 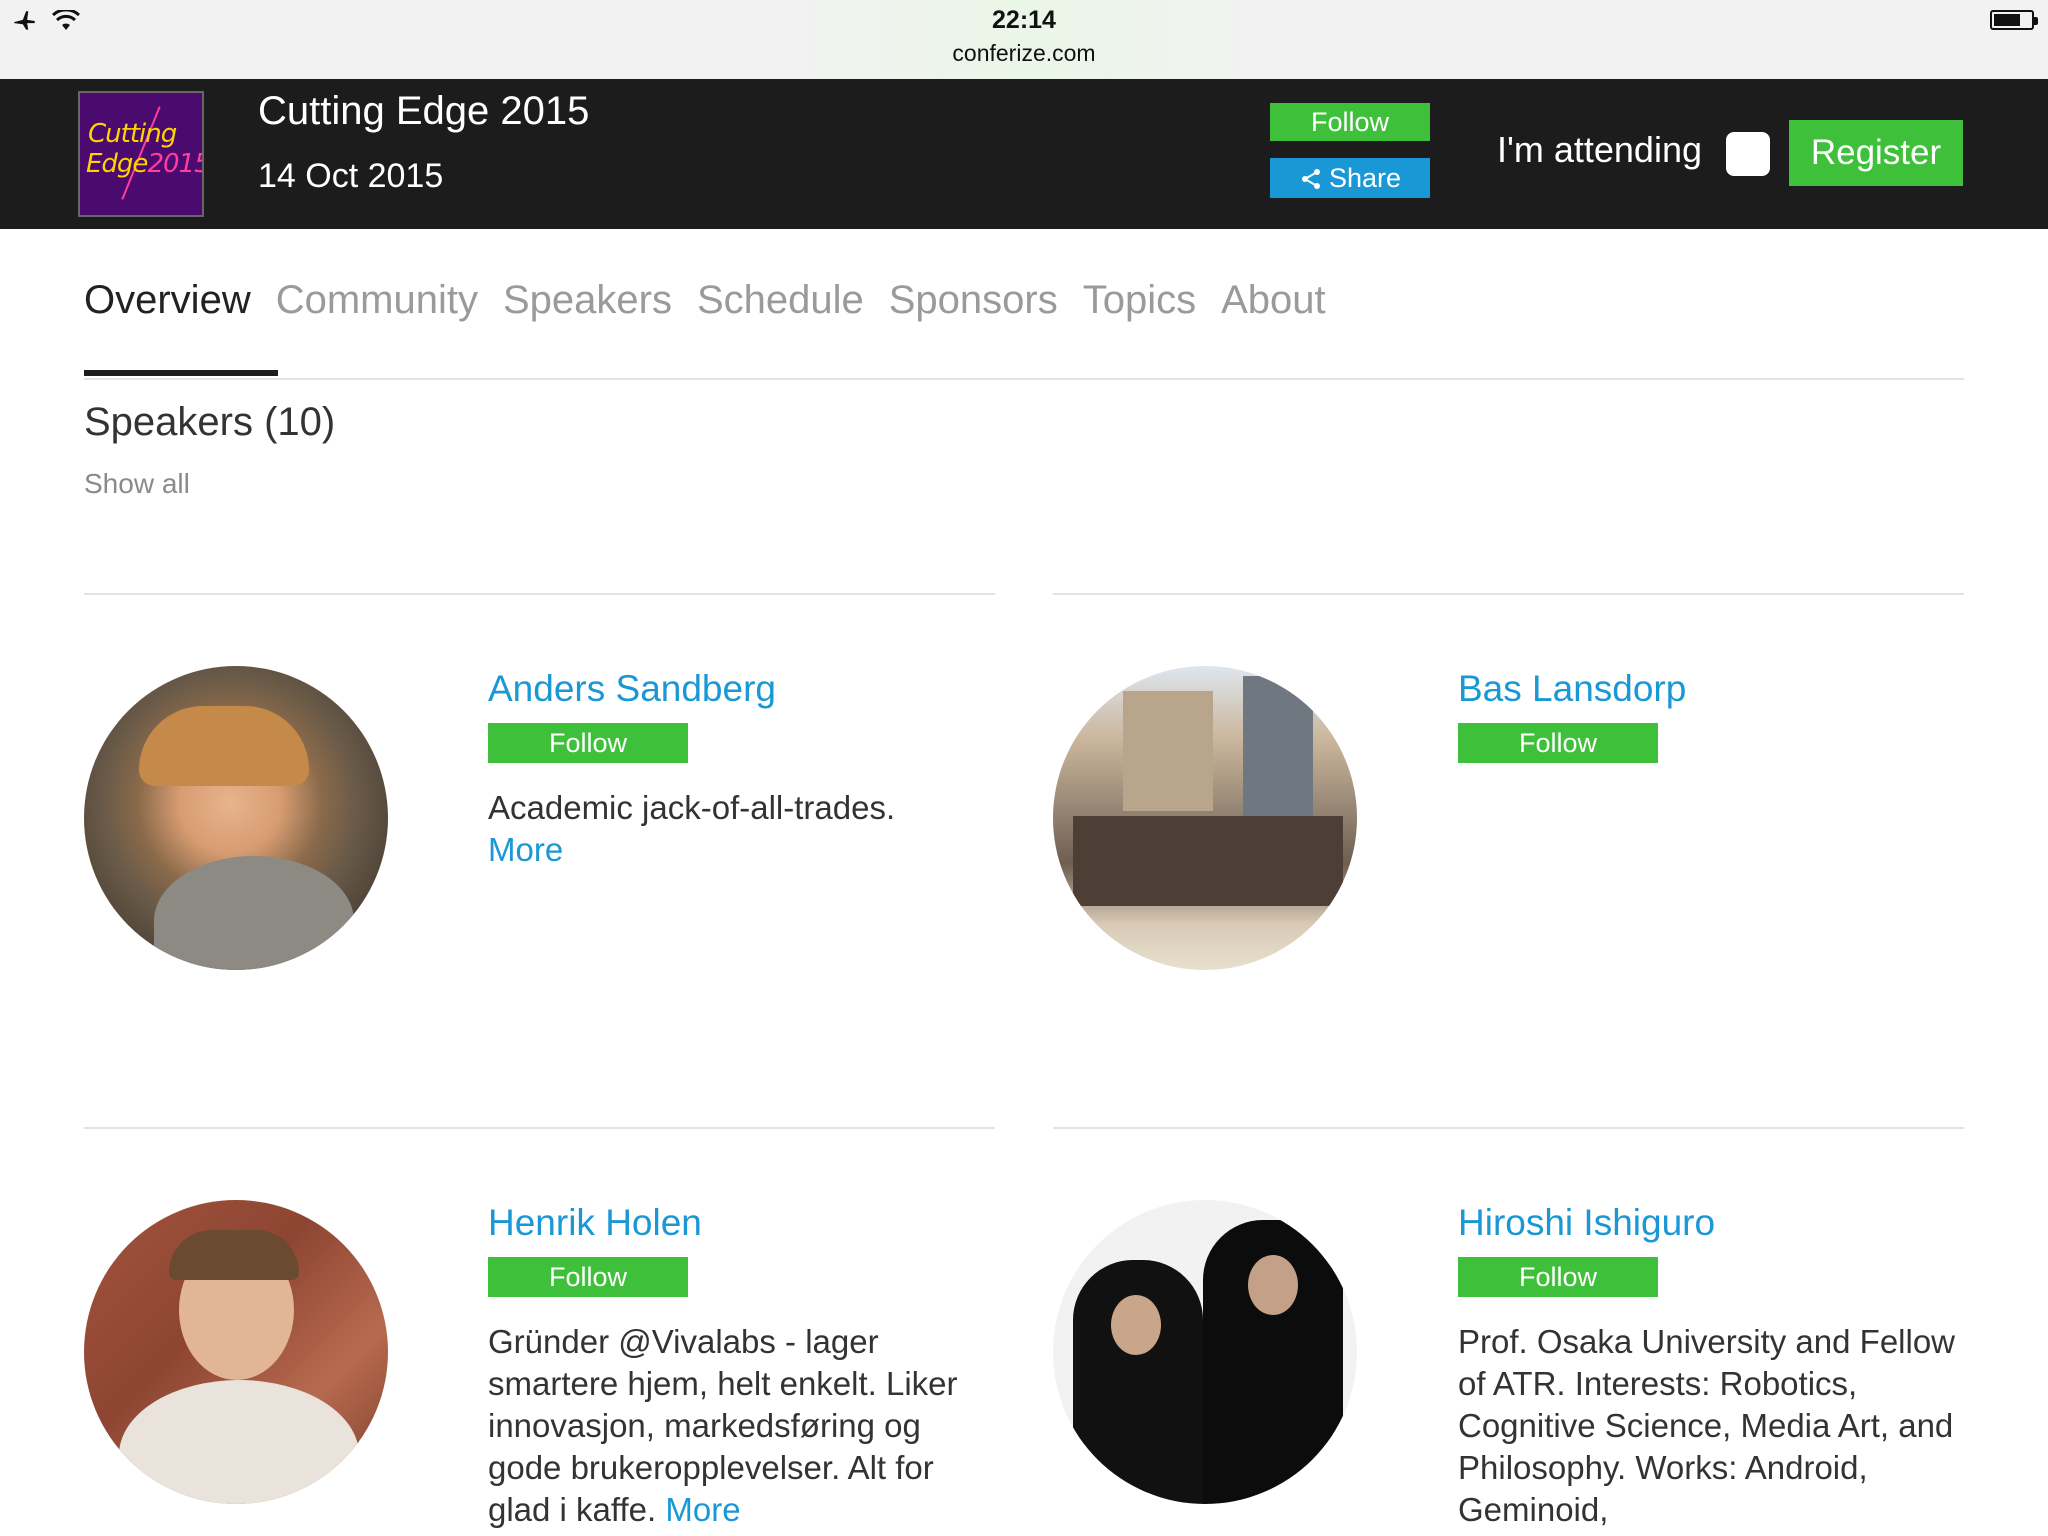 I want to click on avatar-tower, so click(x=1278, y=751).